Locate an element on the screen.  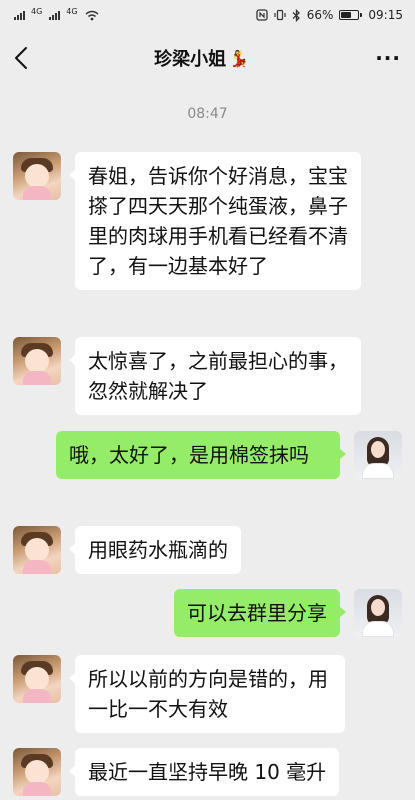
message-timestamp: 08:47 is located at coordinates (207, 114).